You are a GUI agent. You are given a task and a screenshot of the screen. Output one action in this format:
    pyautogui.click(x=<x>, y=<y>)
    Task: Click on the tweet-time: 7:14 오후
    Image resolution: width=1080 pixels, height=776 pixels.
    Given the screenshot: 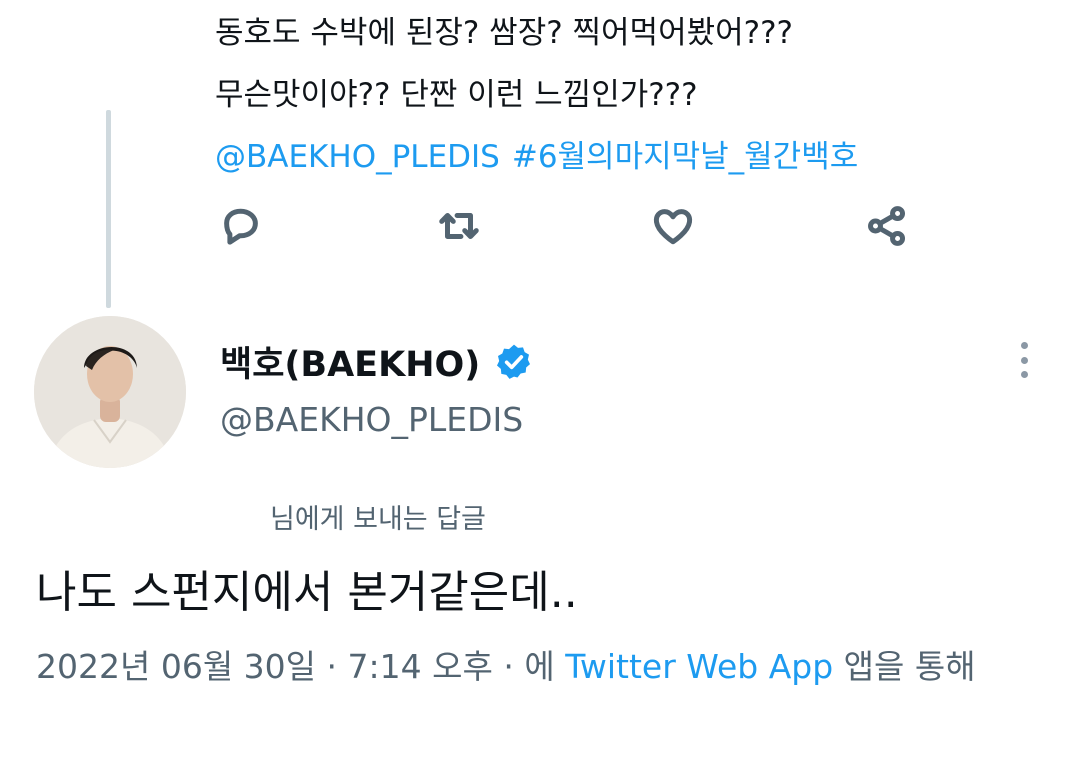 What is the action you would take?
    pyautogui.click(x=420, y=666)
    